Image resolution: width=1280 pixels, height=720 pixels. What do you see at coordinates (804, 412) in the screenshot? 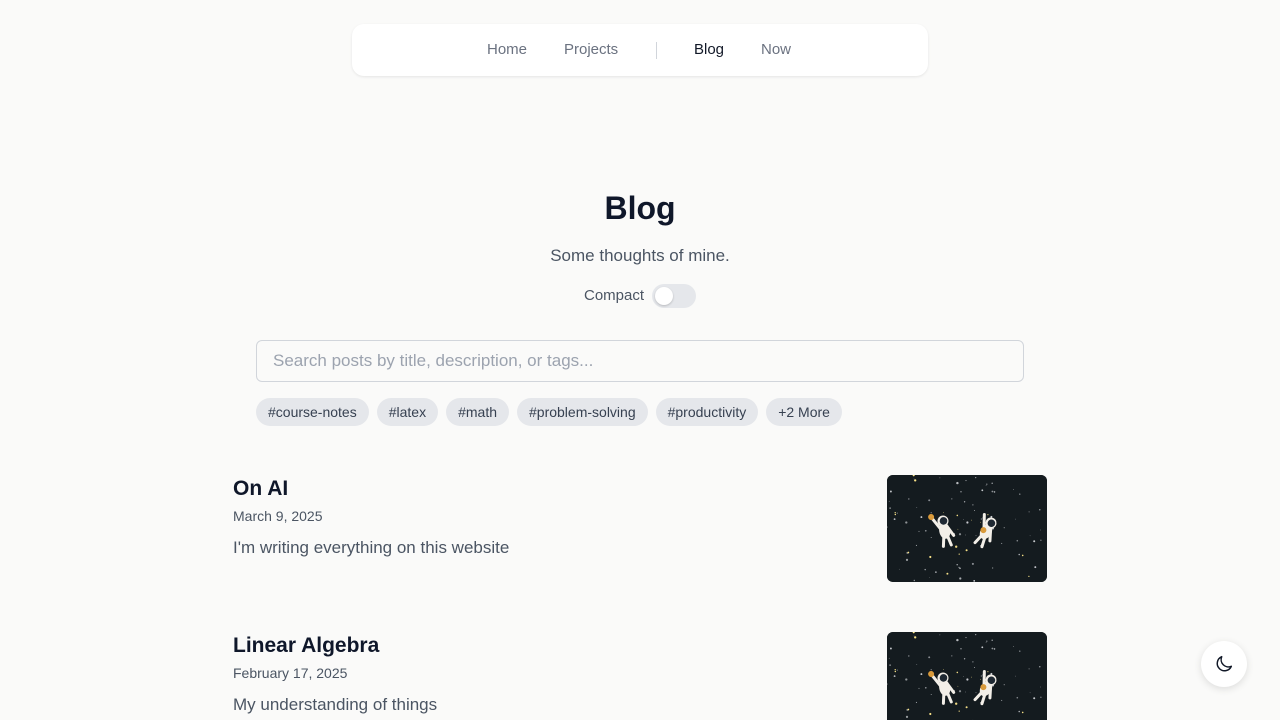
I see `more-tags-button: +2 More` at bounding box center [804, 412].